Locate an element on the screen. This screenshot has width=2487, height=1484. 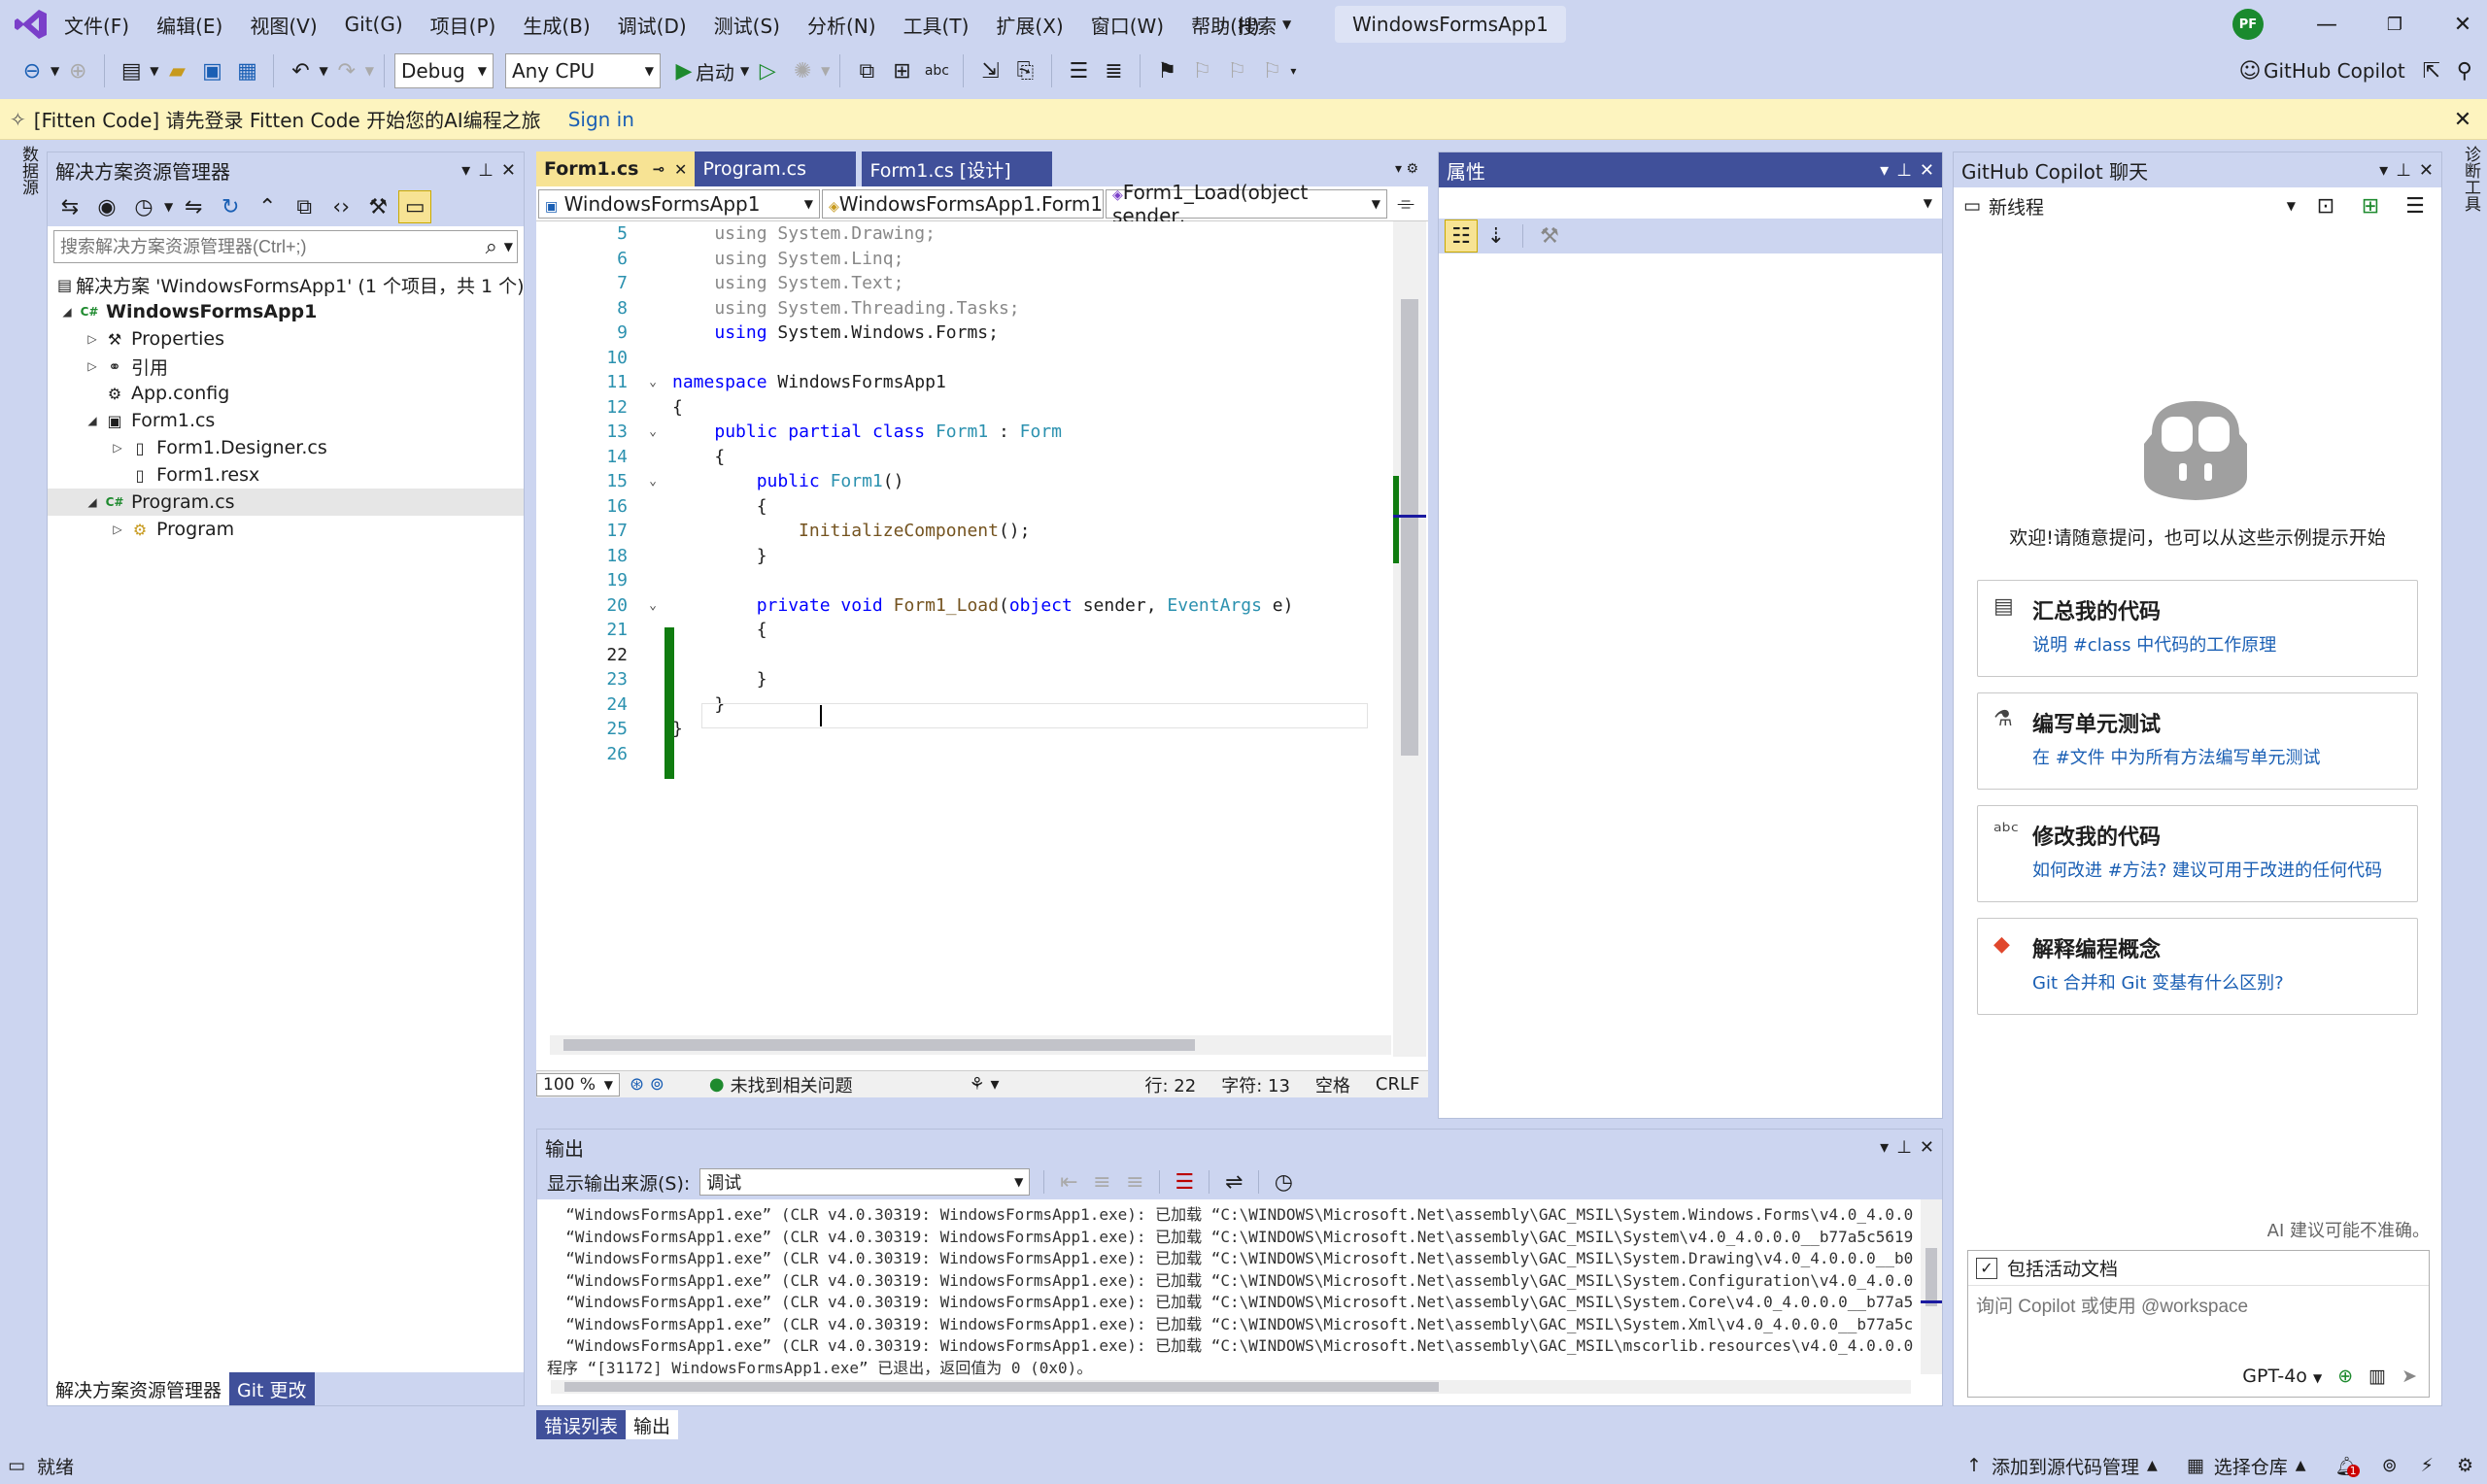
feedback-icon: ⚲ is located at coordinates (2464, 70).